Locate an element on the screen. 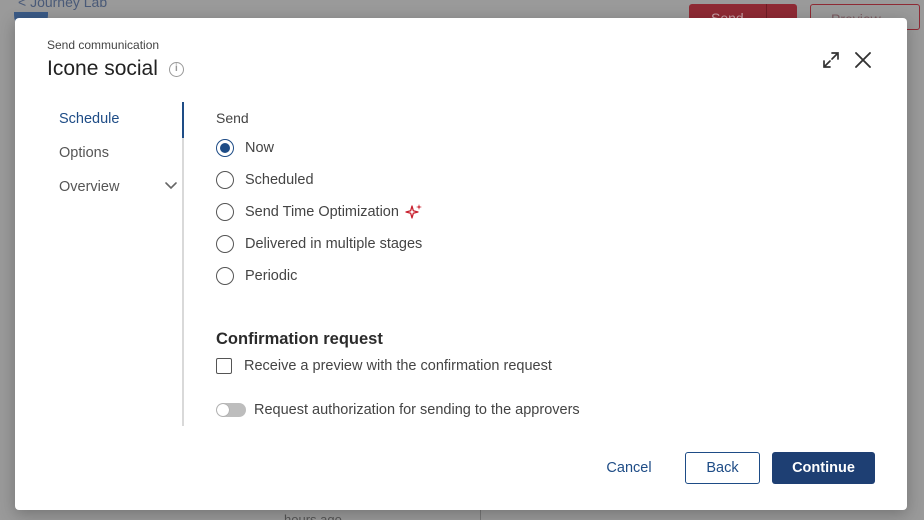  cancel-button: Cancel is located at coordinates (629, 468).